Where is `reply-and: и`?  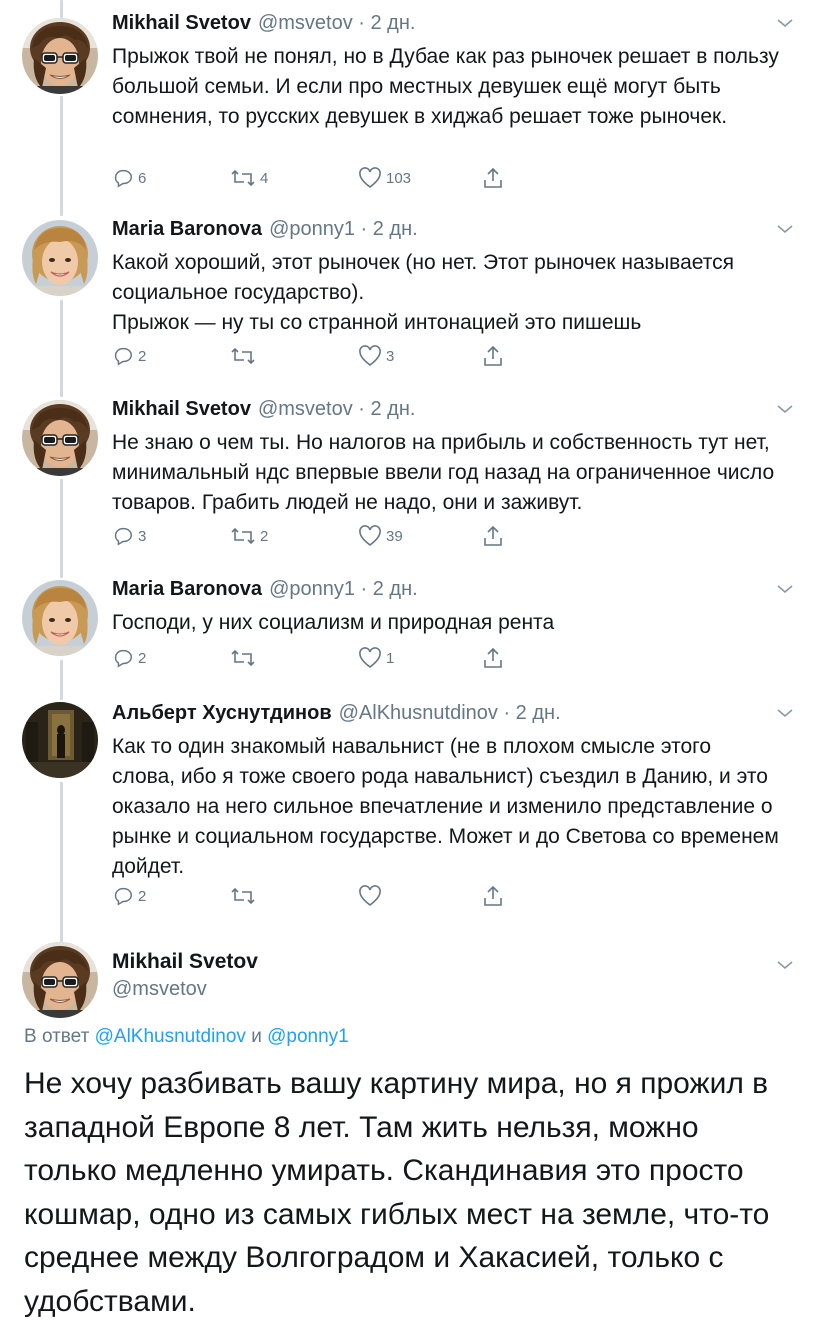 reply-and: и is located at coordinates (256, 1036).